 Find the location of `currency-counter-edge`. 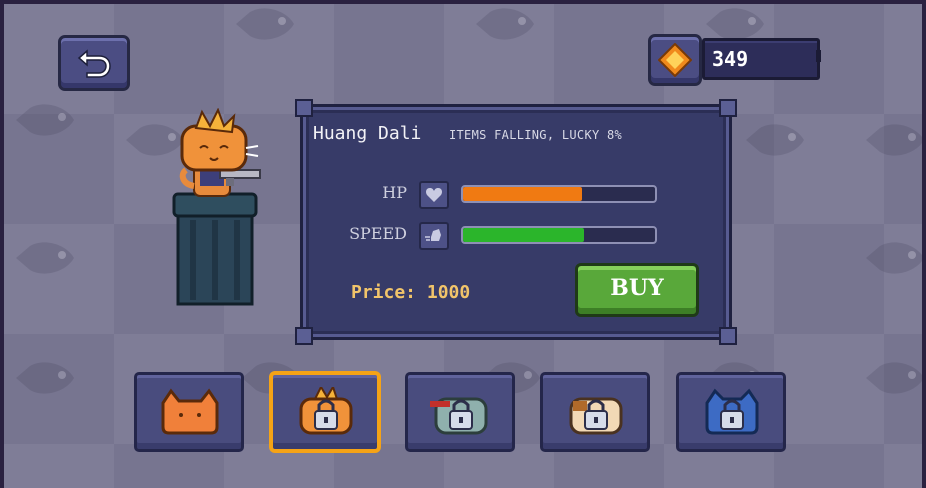

currency-counter-edge is located at coordinates (818, 56).